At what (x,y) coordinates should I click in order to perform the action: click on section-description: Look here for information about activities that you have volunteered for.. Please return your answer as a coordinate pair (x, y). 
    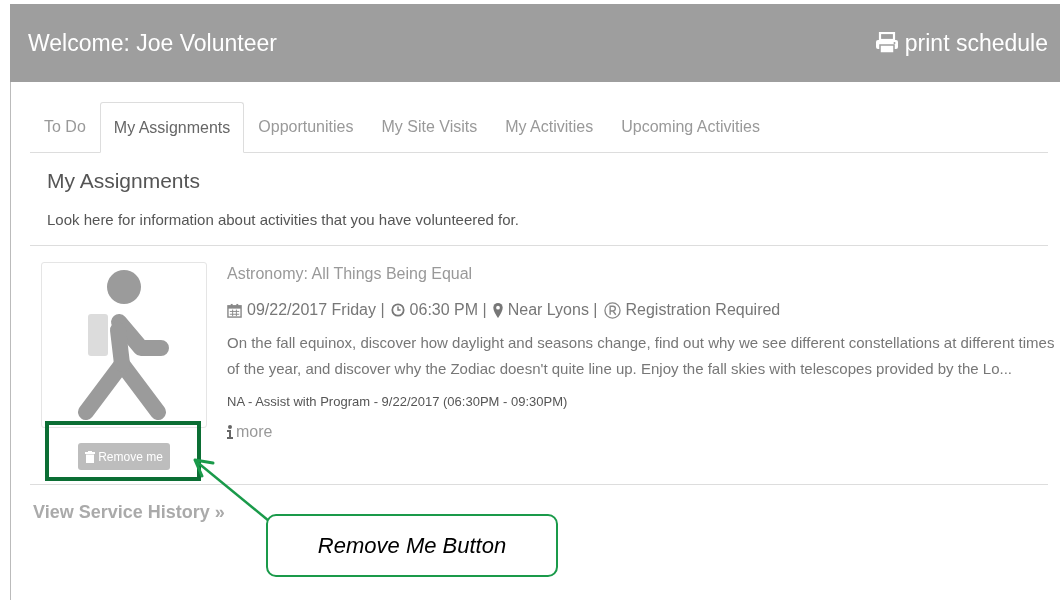
    Looking at the image, I should click on (283, 219).